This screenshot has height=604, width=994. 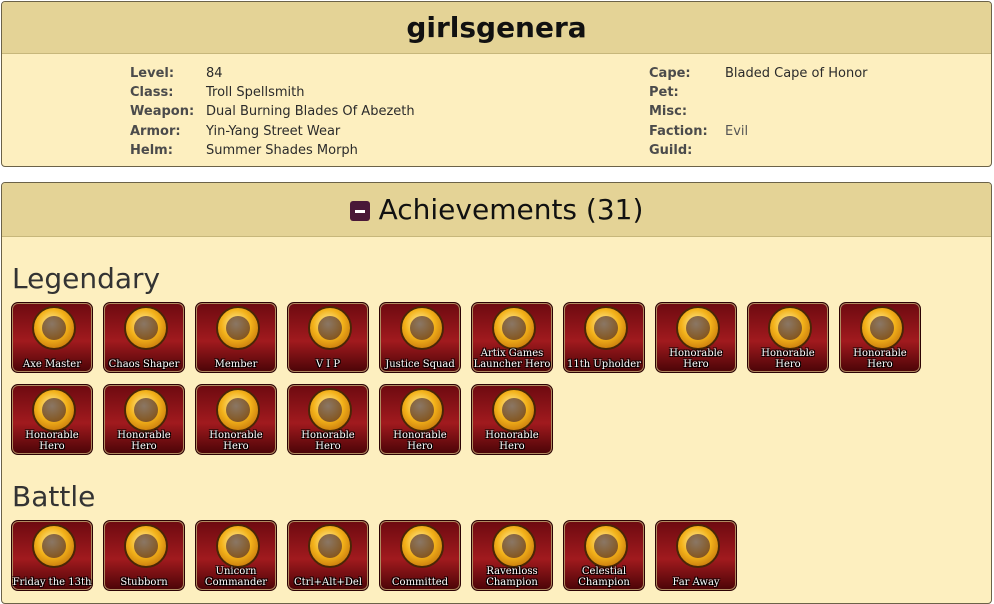 I want to click on class-label: Class:, so click(x=152, y=93).